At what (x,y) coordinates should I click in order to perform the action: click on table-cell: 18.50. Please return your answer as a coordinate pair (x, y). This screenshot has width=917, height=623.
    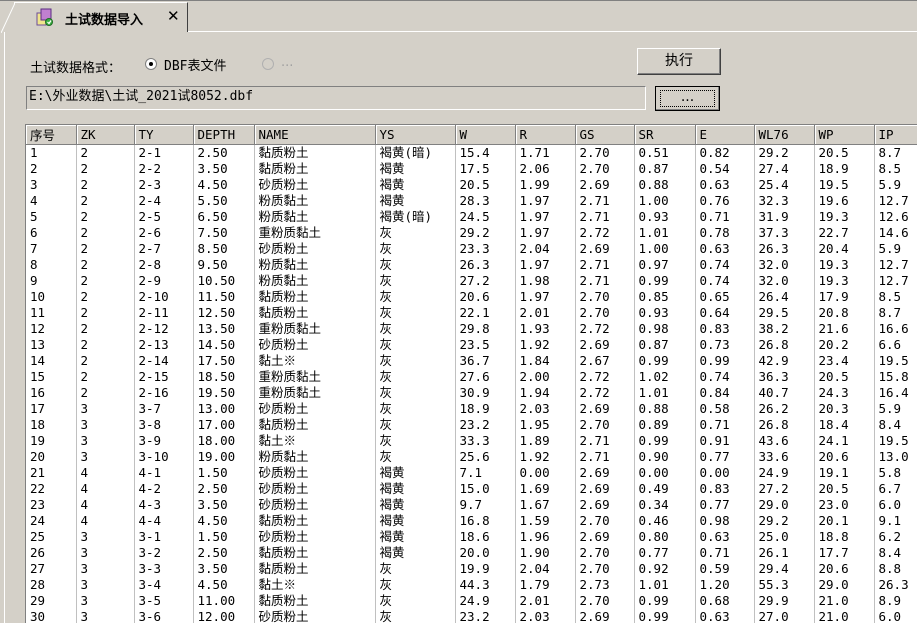
    Looking at the image, I should click on (224, 376).